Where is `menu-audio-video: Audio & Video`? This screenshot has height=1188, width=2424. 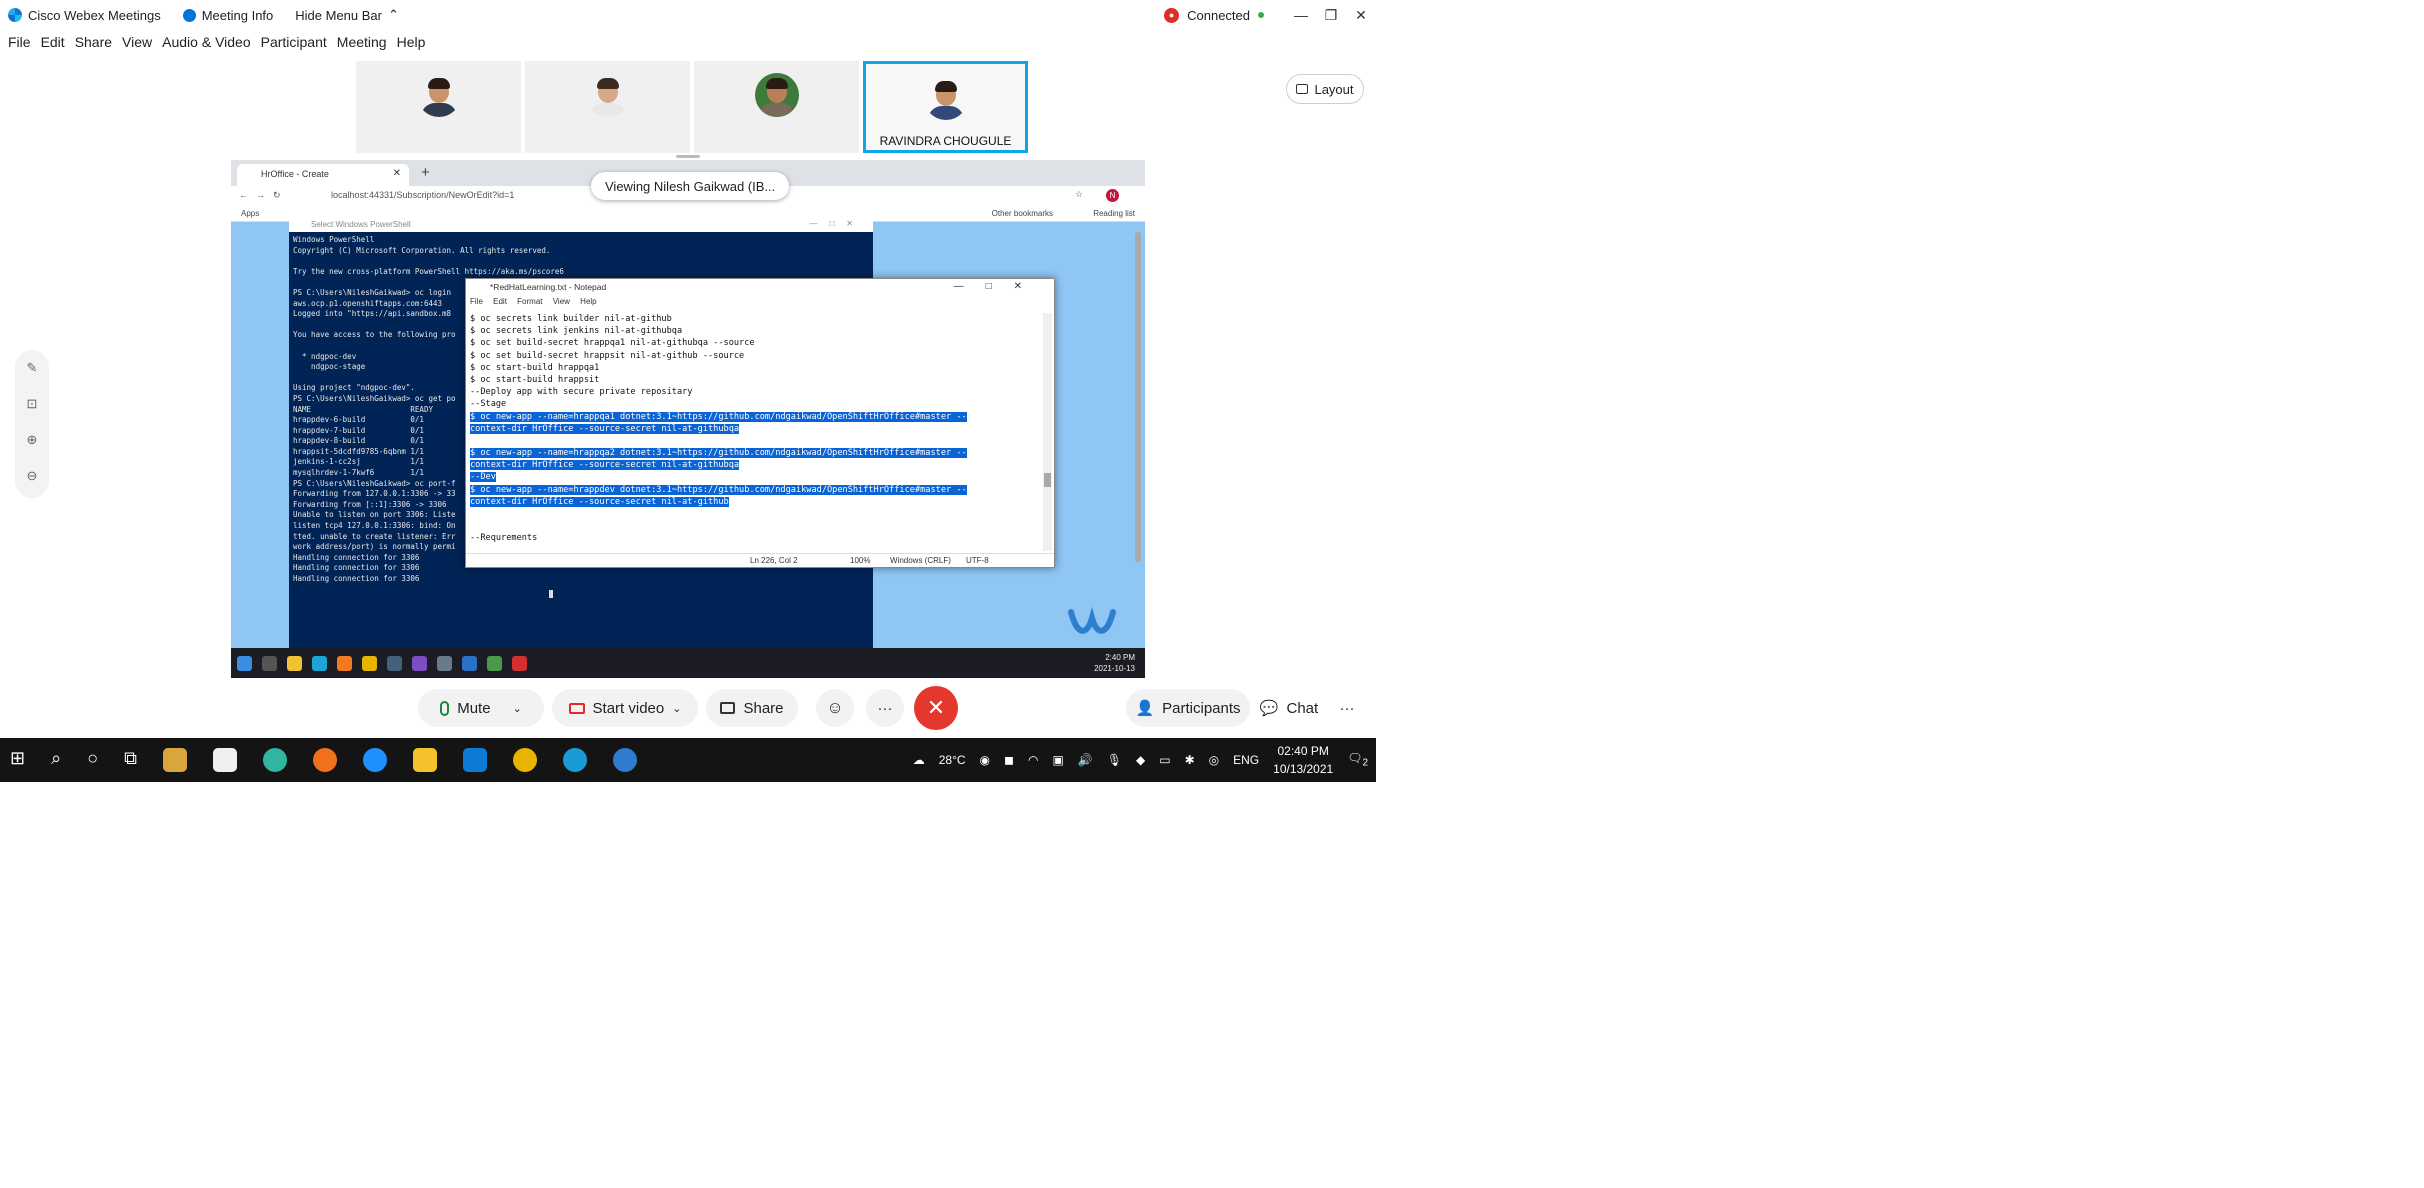 menu-audio-video: Audio & Video is located at coordinates (206, 46).